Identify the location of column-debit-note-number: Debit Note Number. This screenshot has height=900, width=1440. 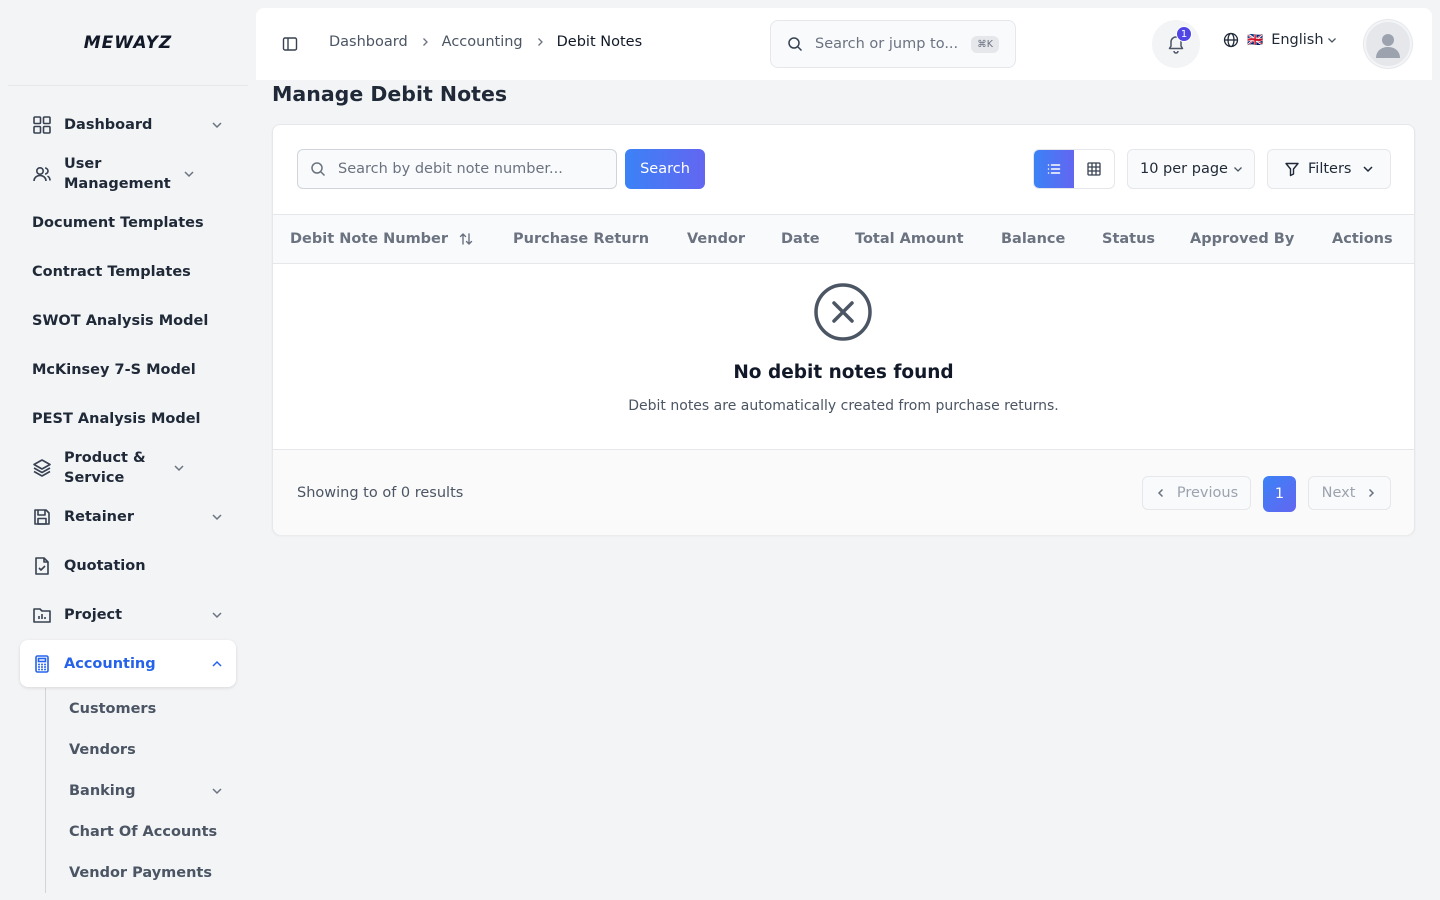
(382, 239).